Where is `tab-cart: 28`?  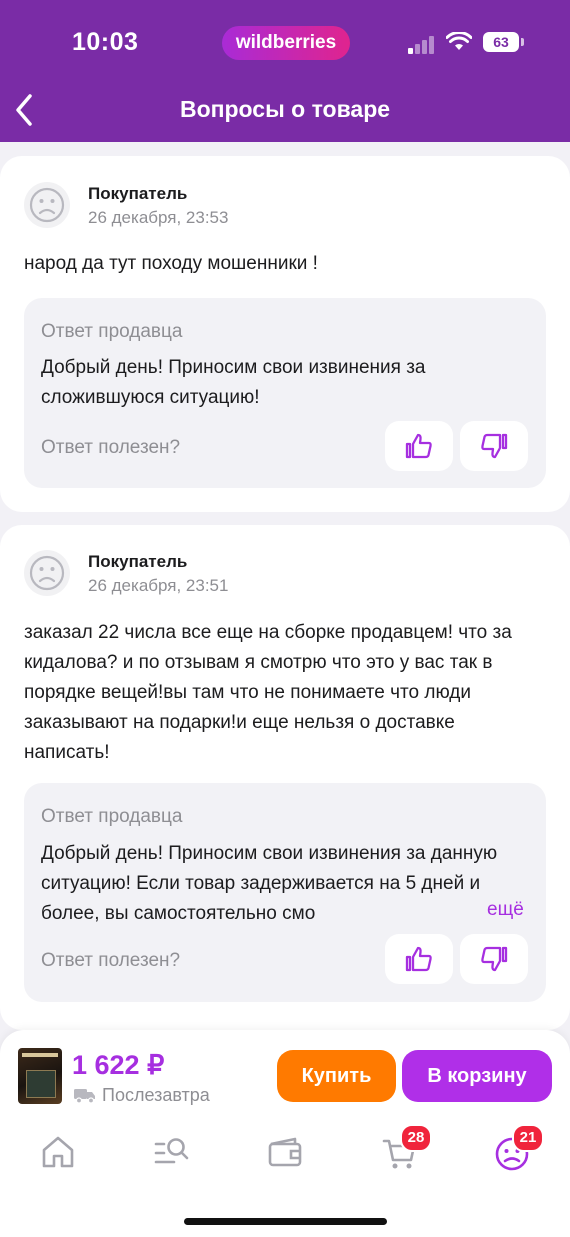 tab-cart: 28 is located at coordinates (406, 1148).